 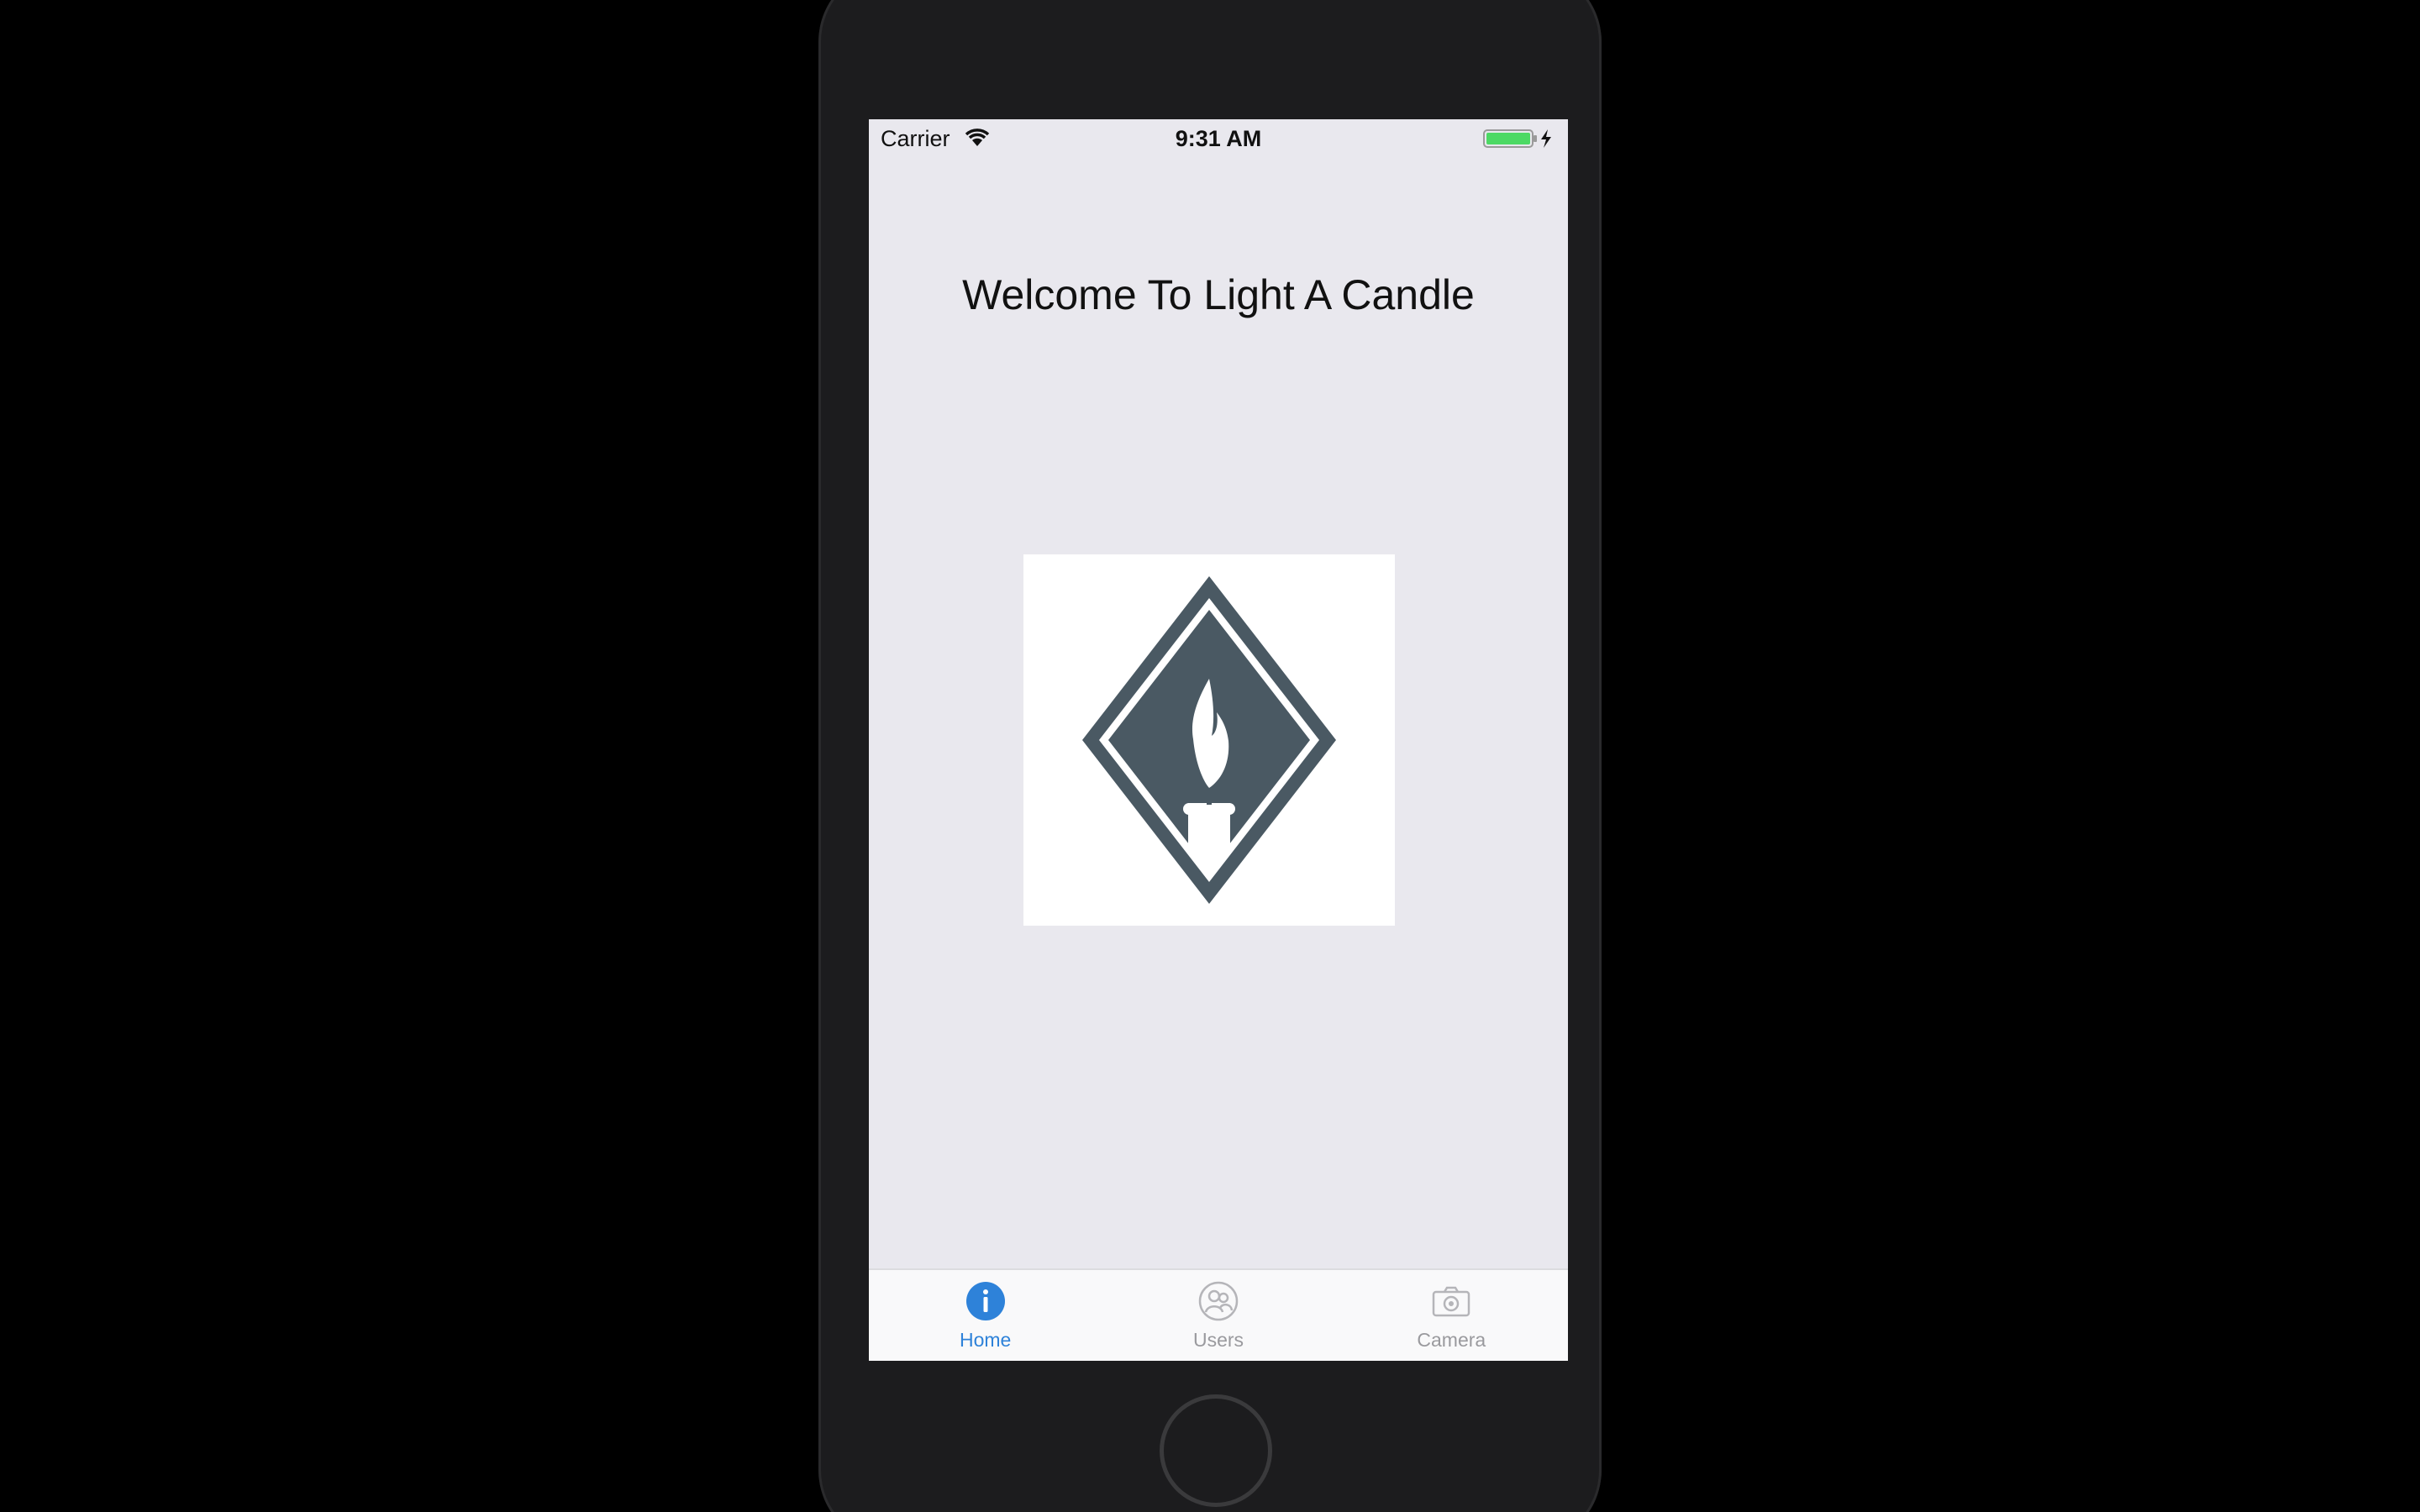 I want to click on candle-diamond-logo, so click(x=1209, y=740).